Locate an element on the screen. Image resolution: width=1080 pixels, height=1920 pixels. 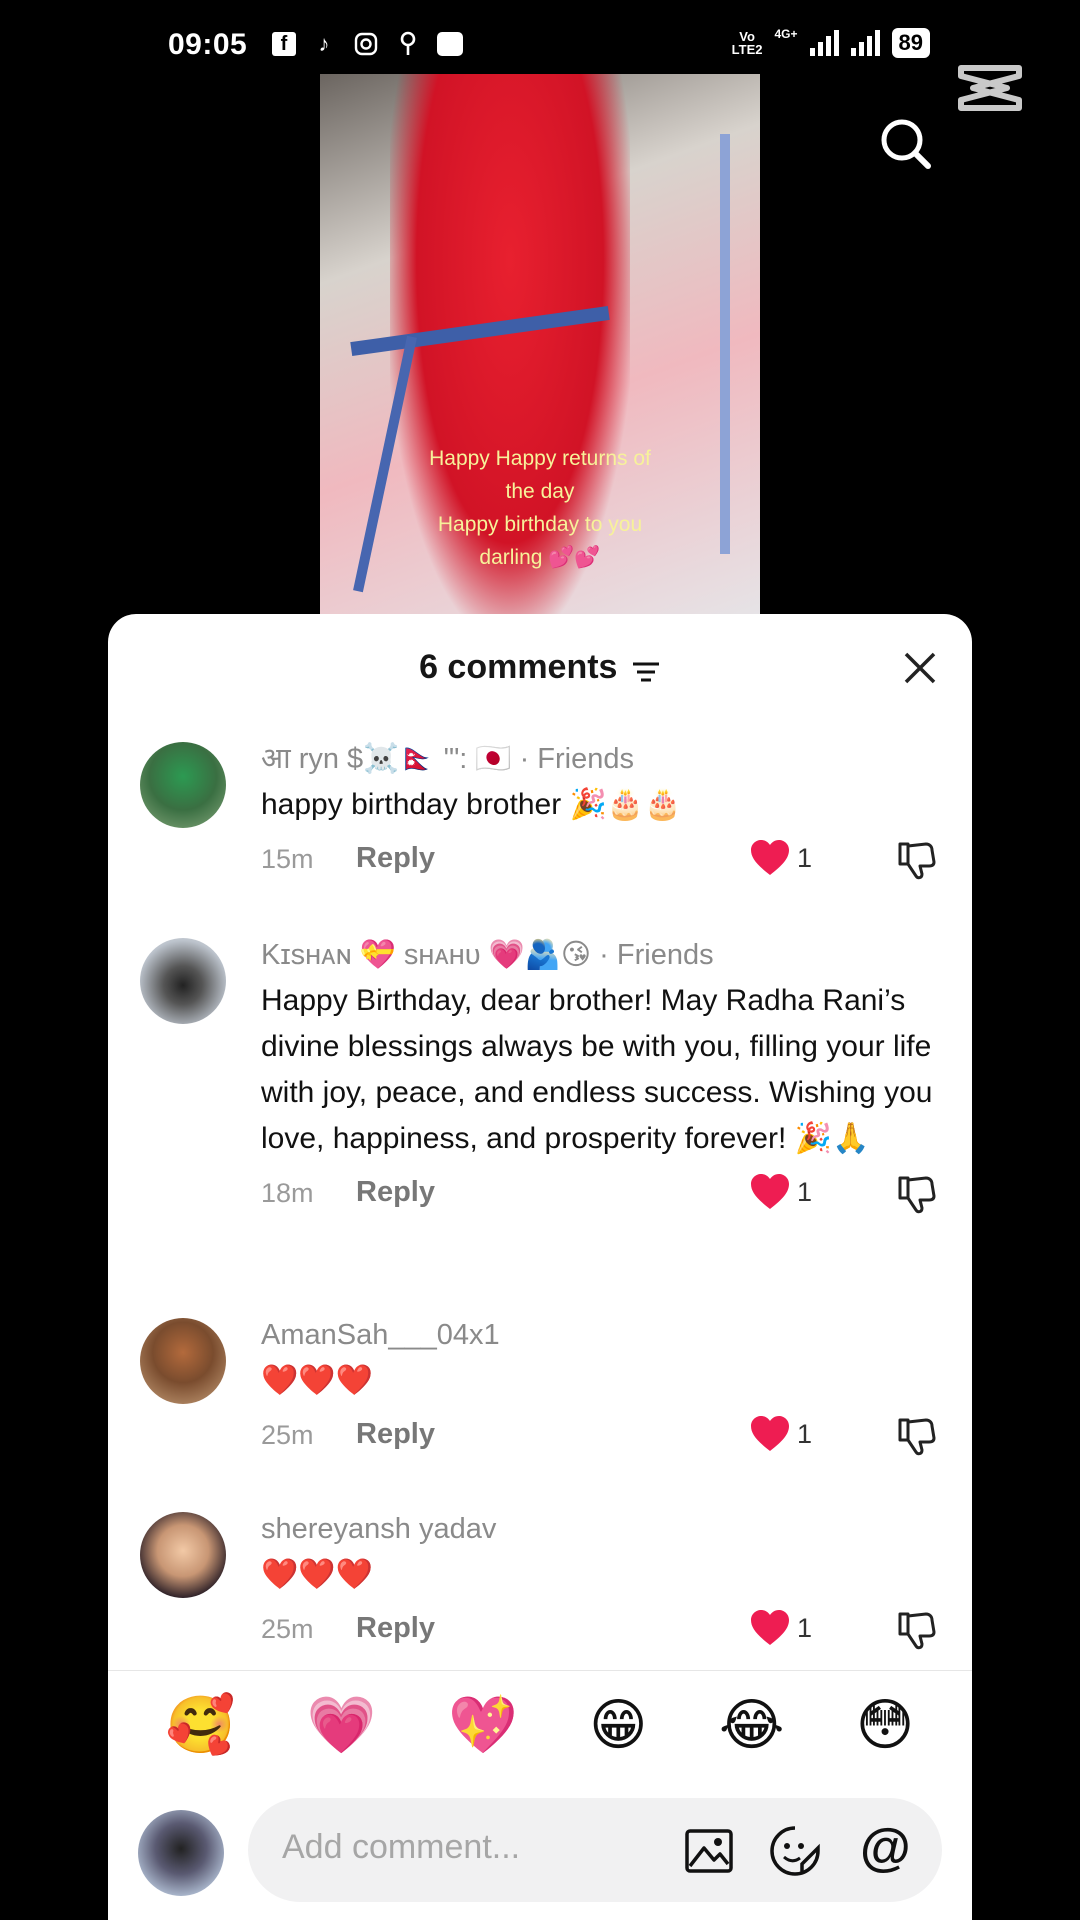
comment-username: AmanSah___04x1 is located at coordinates (599, 1325).